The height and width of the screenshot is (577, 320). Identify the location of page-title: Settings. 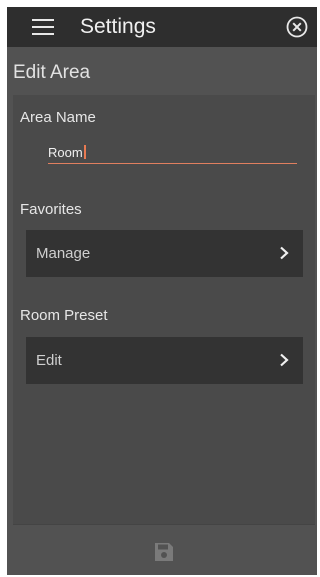
(118, 26).